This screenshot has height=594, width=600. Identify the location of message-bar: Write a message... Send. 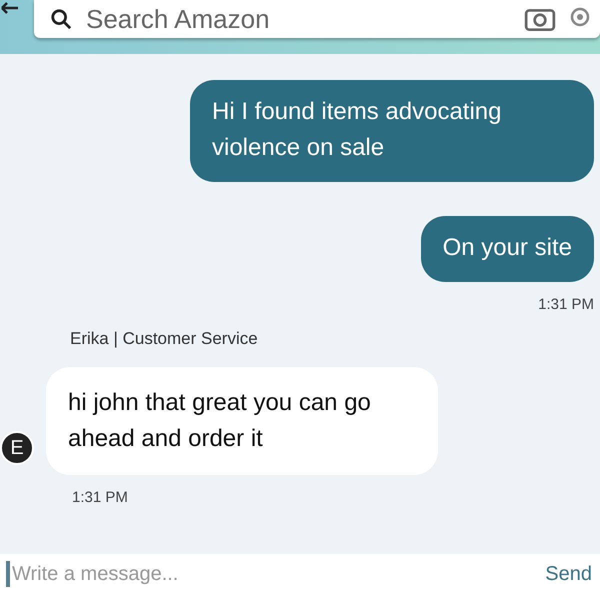
(300, 574).